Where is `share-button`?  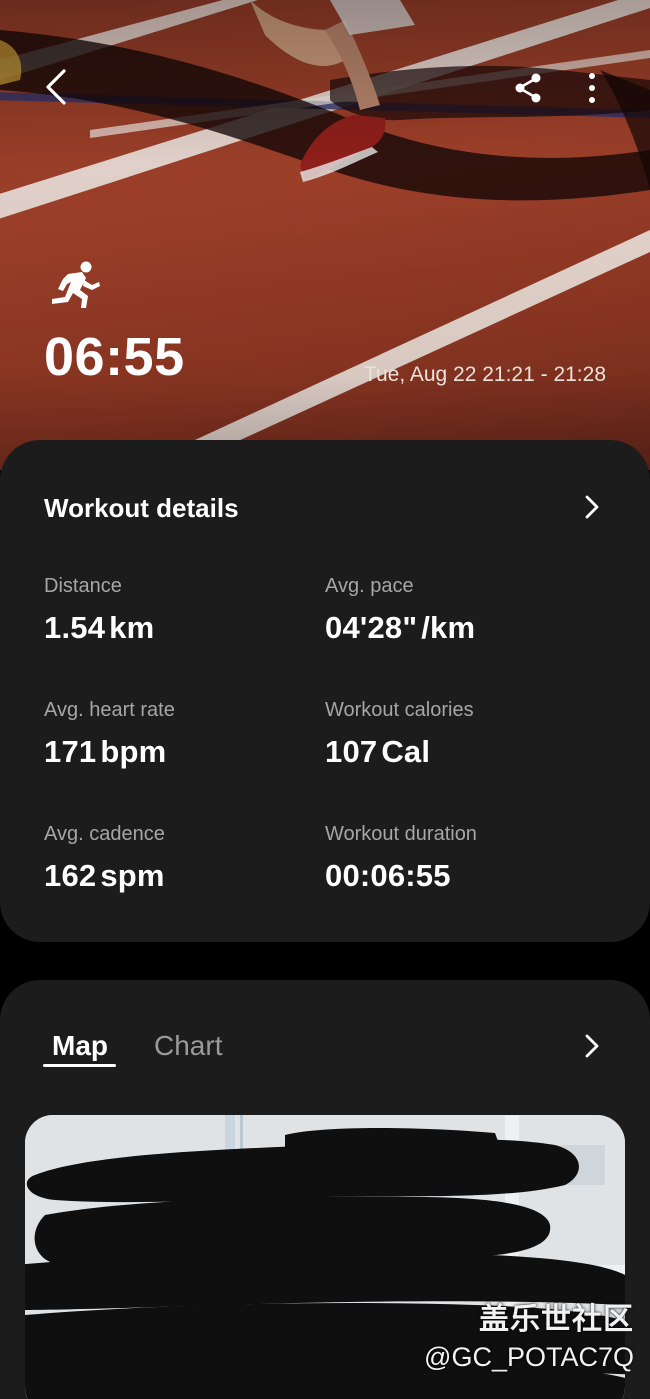 share-button is located at coordinates (528, 88).